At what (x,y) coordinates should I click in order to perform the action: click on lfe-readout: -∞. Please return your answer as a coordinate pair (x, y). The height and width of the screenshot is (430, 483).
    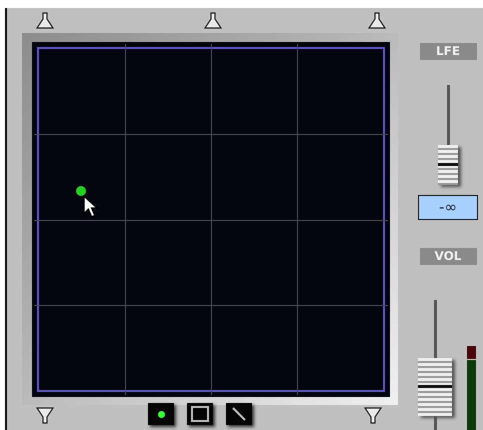
    Looking at the image, I should click on (448, 207).